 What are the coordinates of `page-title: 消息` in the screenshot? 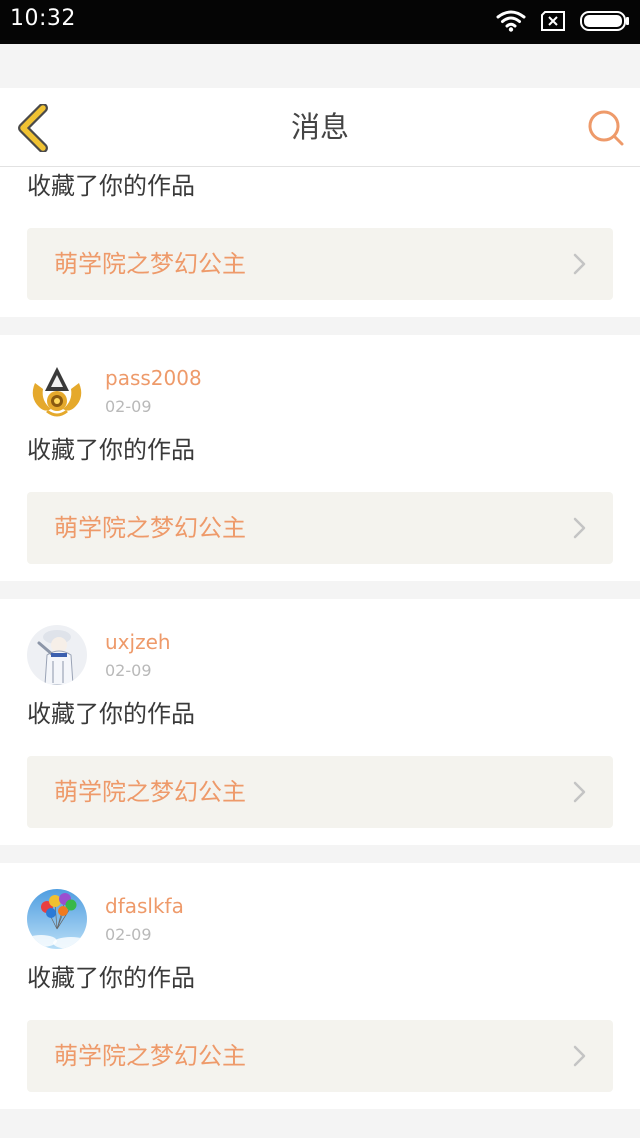 It's located at (319, 127).